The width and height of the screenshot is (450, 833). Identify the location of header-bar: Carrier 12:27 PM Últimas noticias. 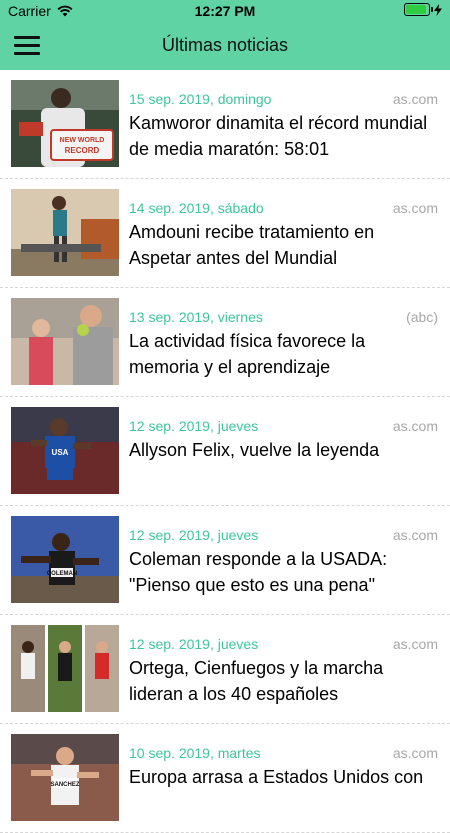
(225, 35).